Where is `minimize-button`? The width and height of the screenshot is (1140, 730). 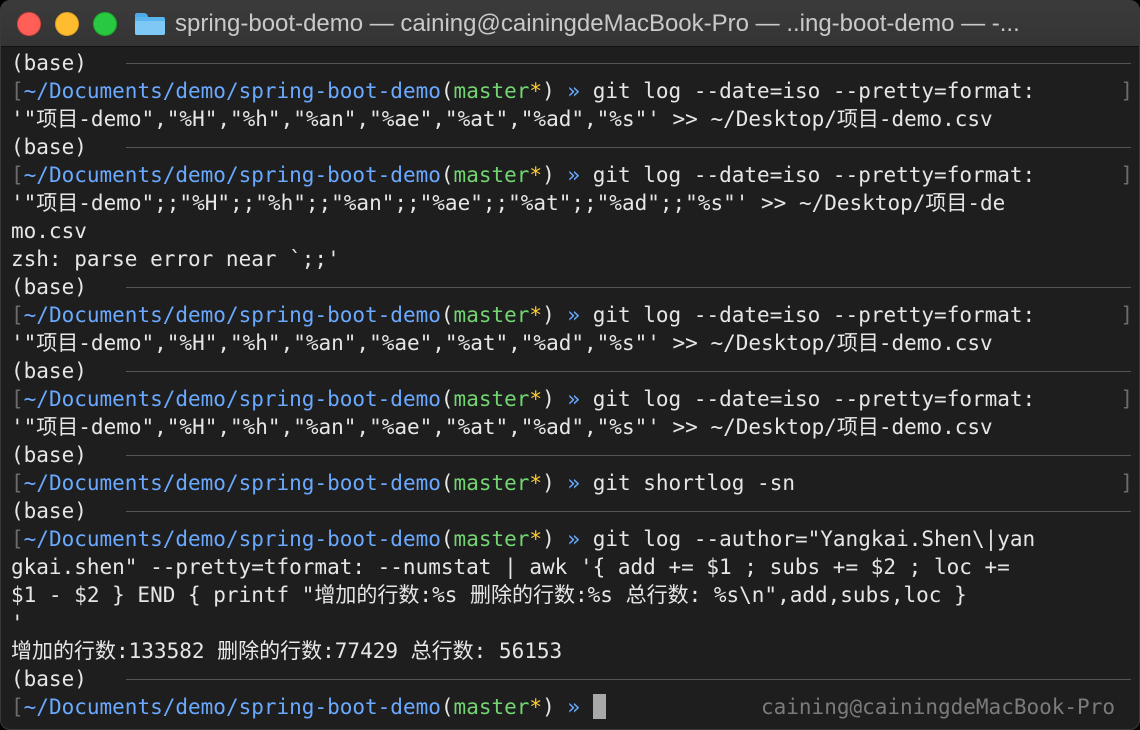
minimize-button is located at coordinates (67, 24).